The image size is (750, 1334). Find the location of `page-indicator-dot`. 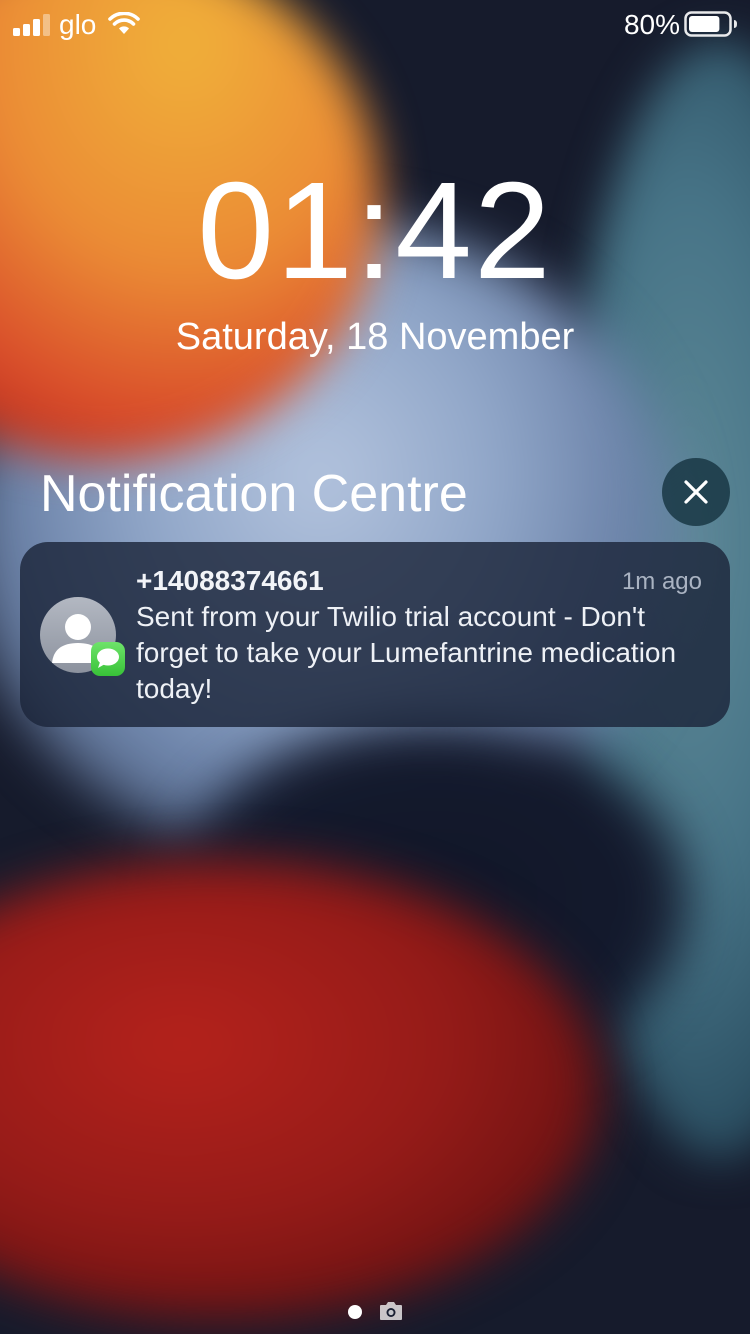

page-indicator-dot is located at coordinates (355, 1312).